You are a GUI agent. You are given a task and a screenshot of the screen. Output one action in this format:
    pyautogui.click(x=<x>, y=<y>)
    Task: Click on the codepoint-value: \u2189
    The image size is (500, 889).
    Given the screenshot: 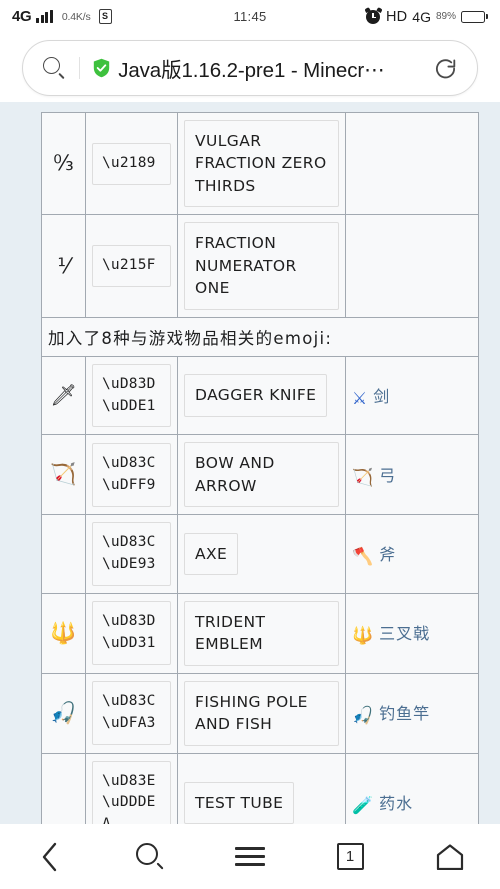 What is the action you would take?
    pyautogui.click(x=131, y=163)
    